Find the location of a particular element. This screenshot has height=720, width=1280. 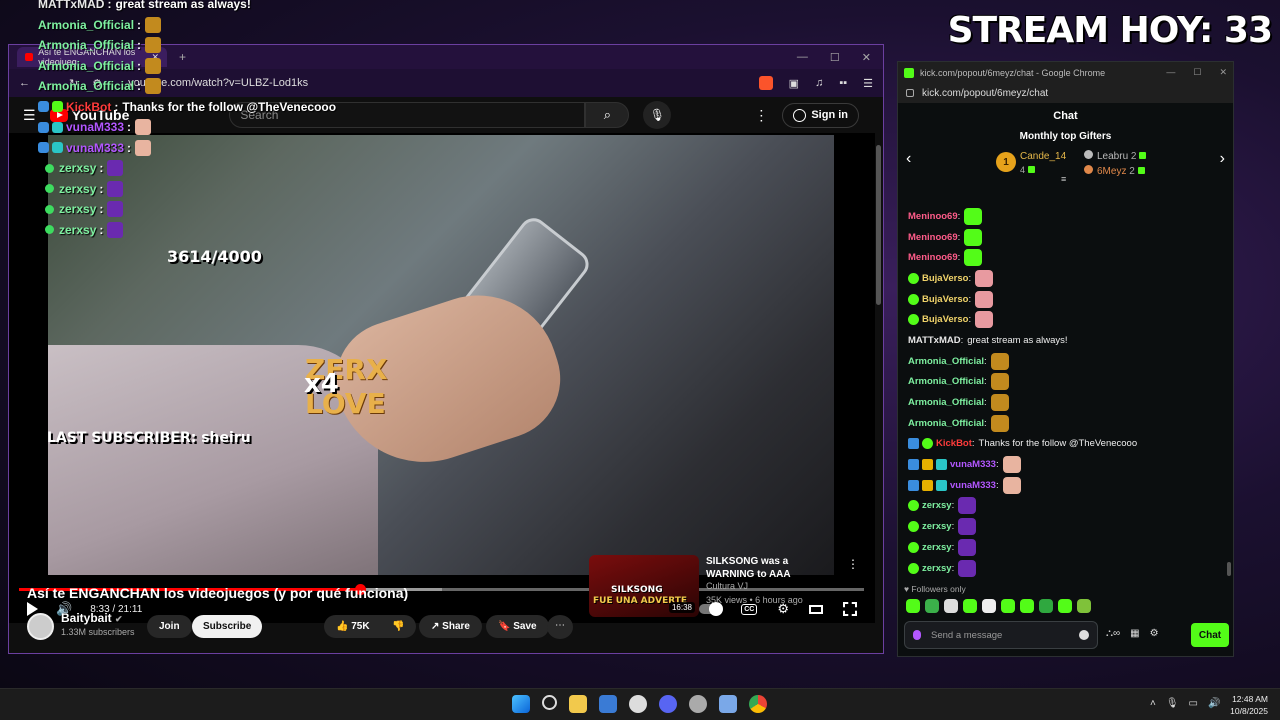

back-icon: ← is located at coordinates (24, 83).